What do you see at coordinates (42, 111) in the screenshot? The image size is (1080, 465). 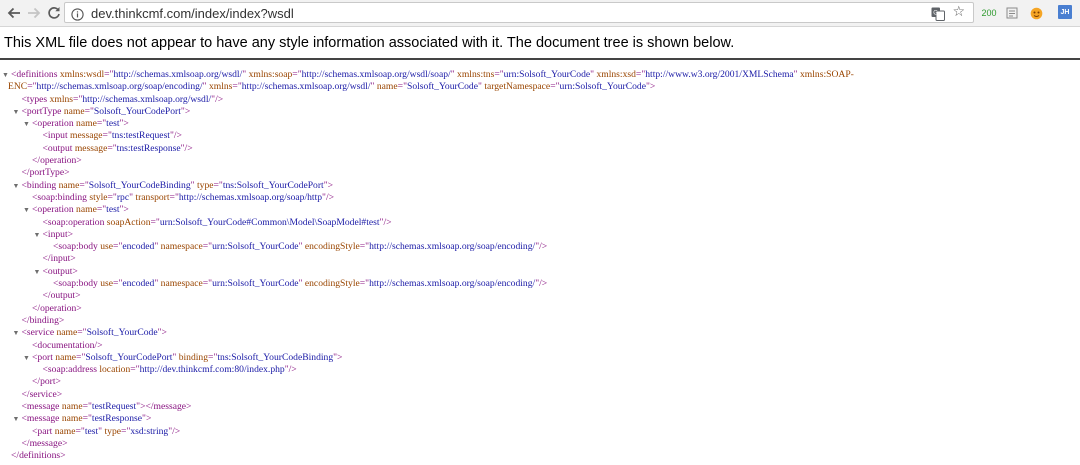 I see `xml-tag-text: <portType` at bounding box center [42, 111].